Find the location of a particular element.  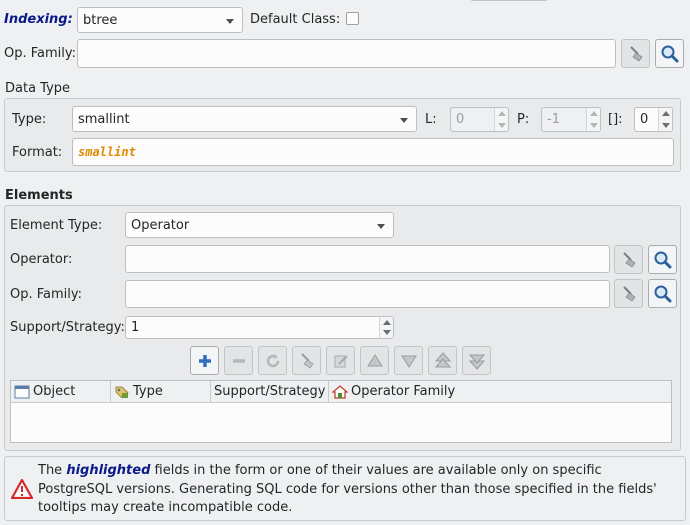

format-value: smallint is located at coordinates (107, 152).